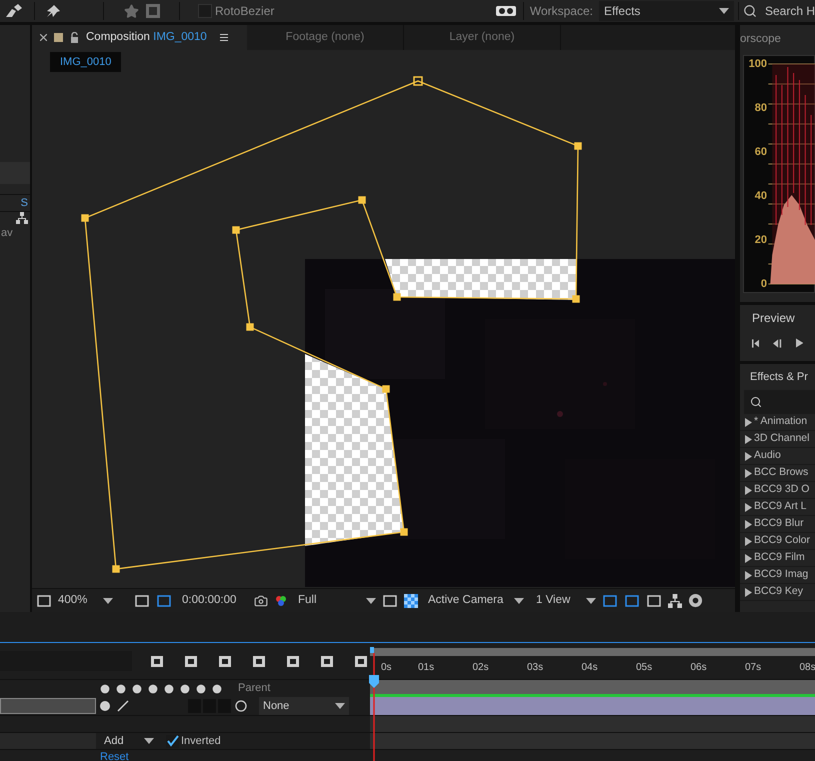  Describe the element at coordinates (481, 668) in the screenshot. I see `time-label: 02s` at that location.